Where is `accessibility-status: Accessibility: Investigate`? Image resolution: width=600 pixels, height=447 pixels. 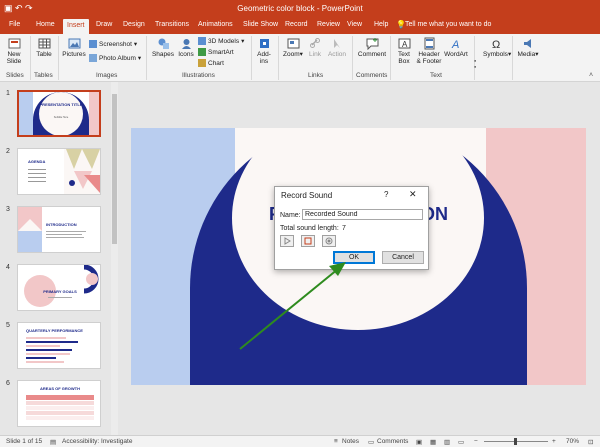 accessibility-status: Accessibility: Investigate is located at coordinates (97, 441).